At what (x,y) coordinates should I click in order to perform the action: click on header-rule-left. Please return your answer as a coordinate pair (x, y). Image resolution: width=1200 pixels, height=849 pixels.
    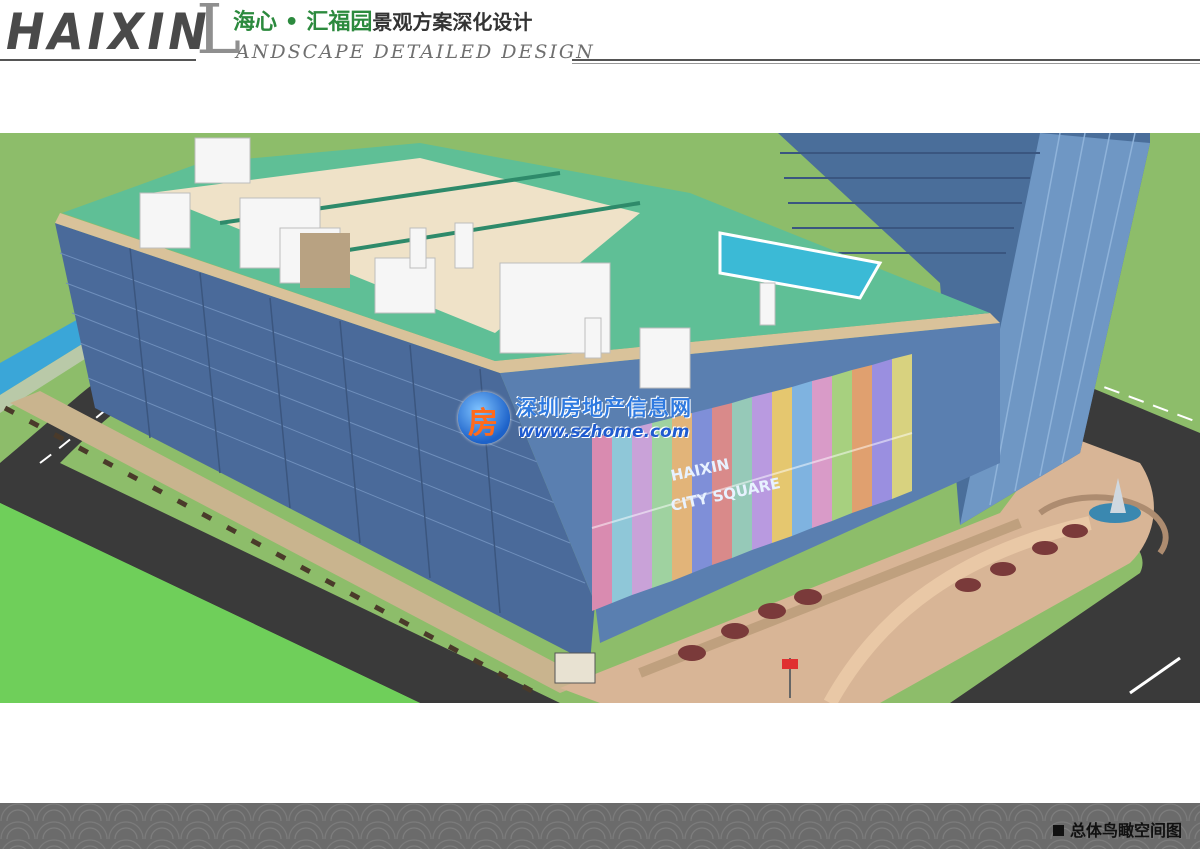
    Looking at the image, I should click on (98, 60).